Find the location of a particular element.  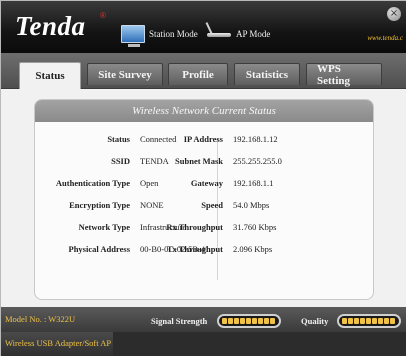

footer-bottom-bar: Wireless USB Adapter/Soft AP is located at coordinates (203, 344).